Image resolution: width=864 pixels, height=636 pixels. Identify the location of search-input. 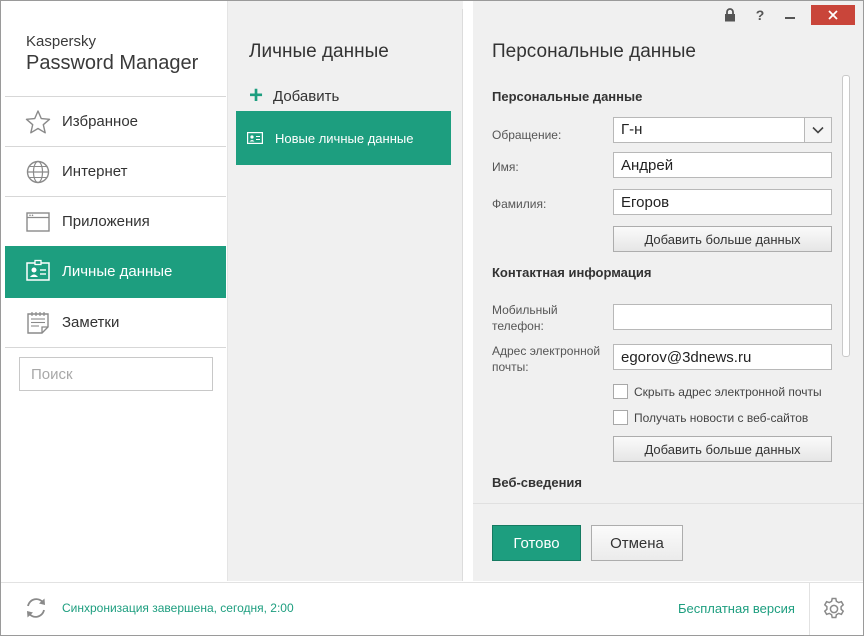
(116, 374).